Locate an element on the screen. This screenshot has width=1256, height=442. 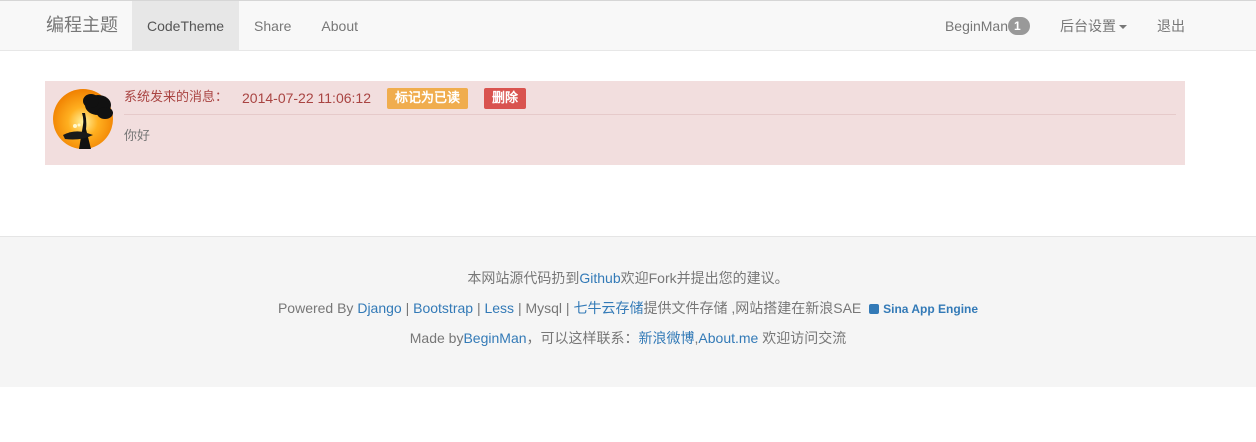
message-body: 你好 is located at coordinates (137, 136).